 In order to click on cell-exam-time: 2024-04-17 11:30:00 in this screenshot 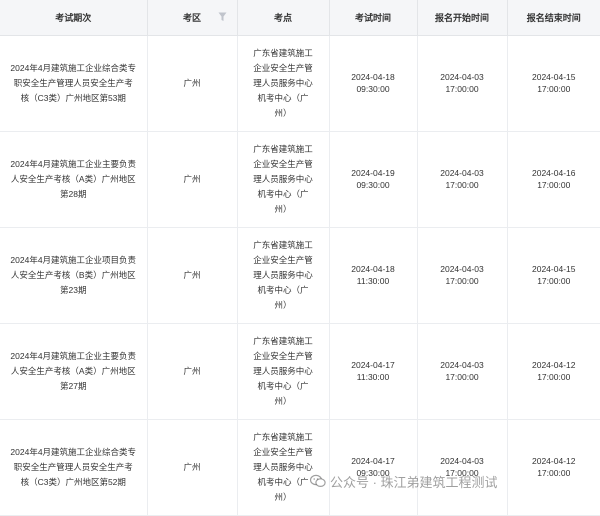, I will do `click(373, 371)`.